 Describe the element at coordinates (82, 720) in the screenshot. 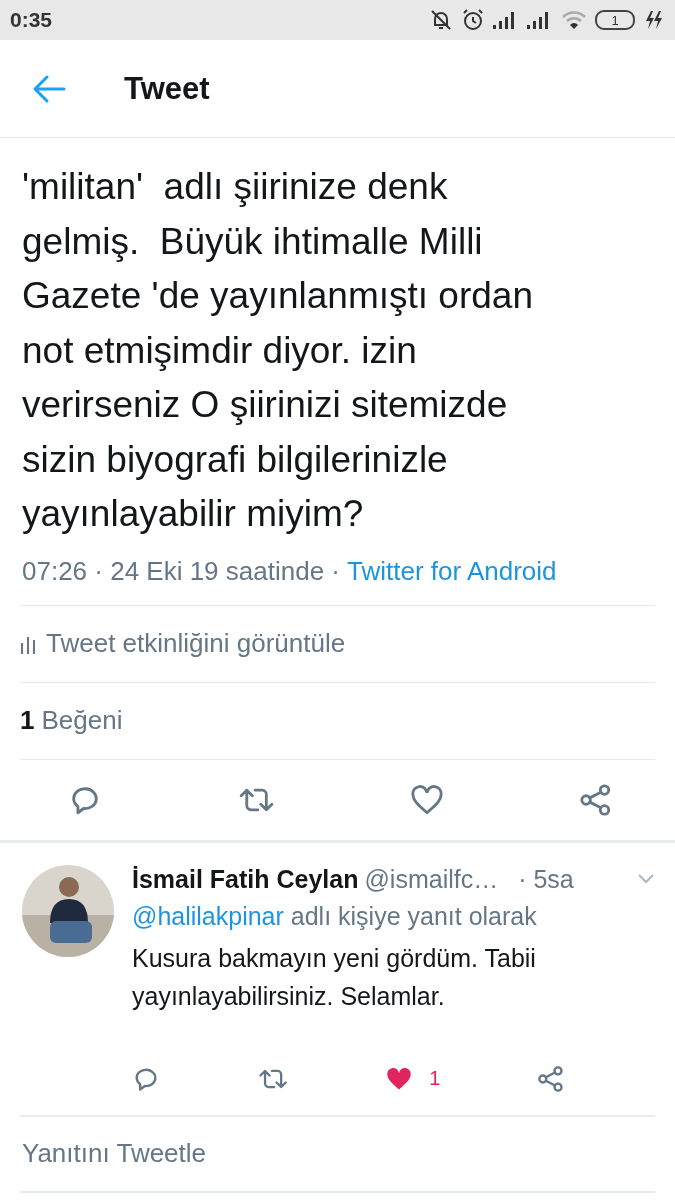

I see `likes-label: Beğeni` at that location.